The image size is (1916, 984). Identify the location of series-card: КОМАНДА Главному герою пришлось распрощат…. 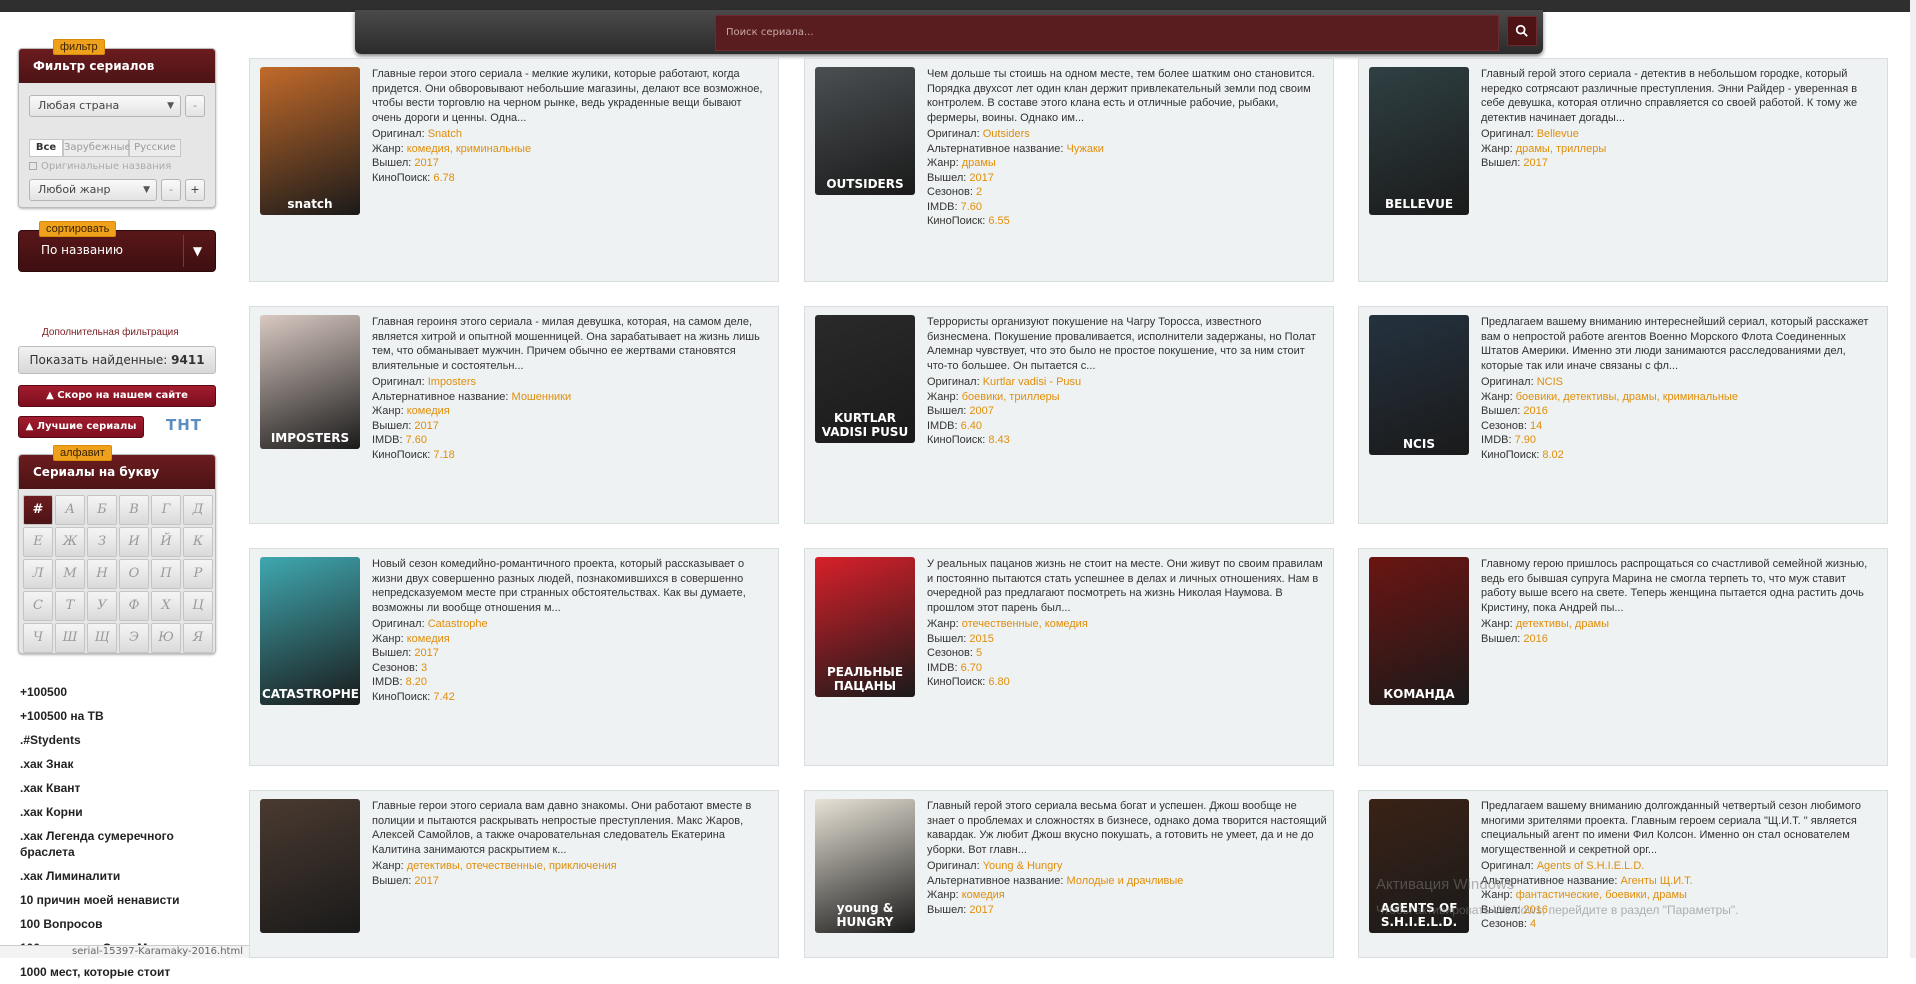
(1623, 657).